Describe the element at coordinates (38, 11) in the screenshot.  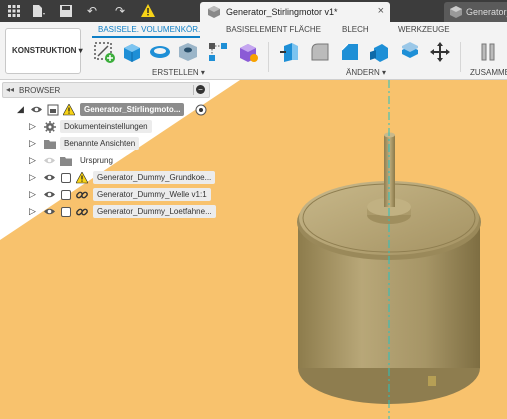
I see `file-icon` at that location.